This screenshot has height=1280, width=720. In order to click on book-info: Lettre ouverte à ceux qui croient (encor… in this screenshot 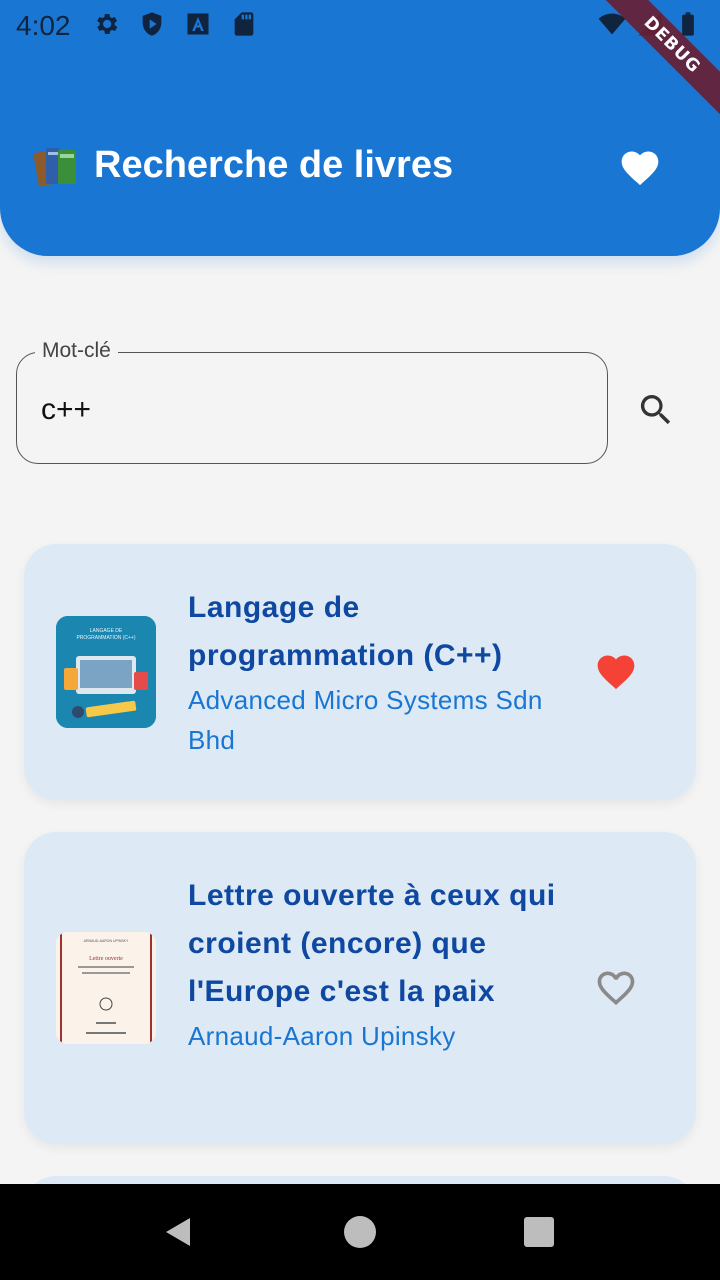, I will do `click(378, 964)`.